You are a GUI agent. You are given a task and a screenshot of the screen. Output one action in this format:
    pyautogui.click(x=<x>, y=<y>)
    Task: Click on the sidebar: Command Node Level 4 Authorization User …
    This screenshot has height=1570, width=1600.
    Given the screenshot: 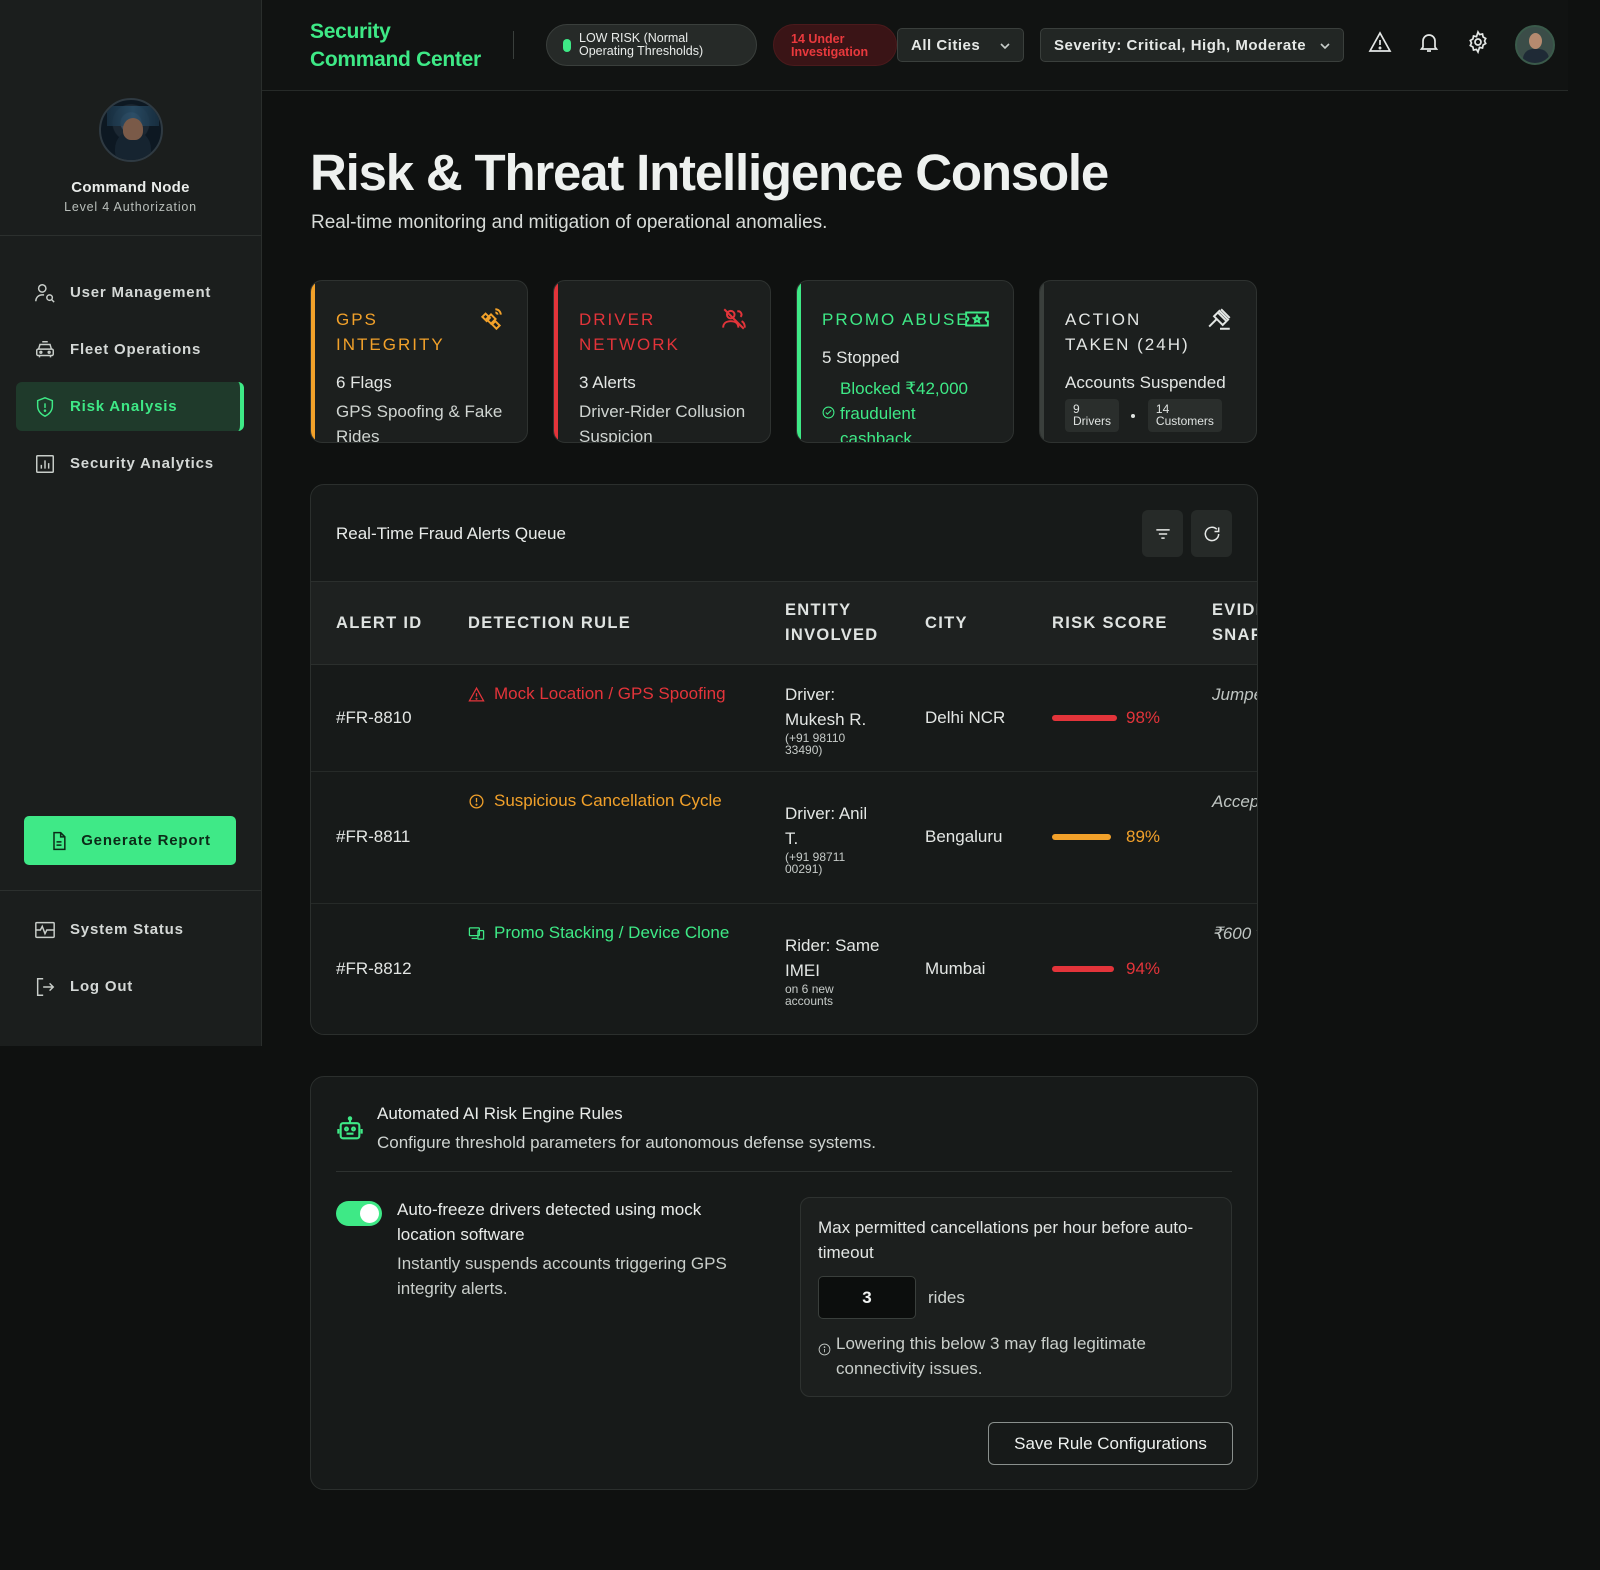 What is the action you would take?
    pyautogui.click(x=131, y=523)
    